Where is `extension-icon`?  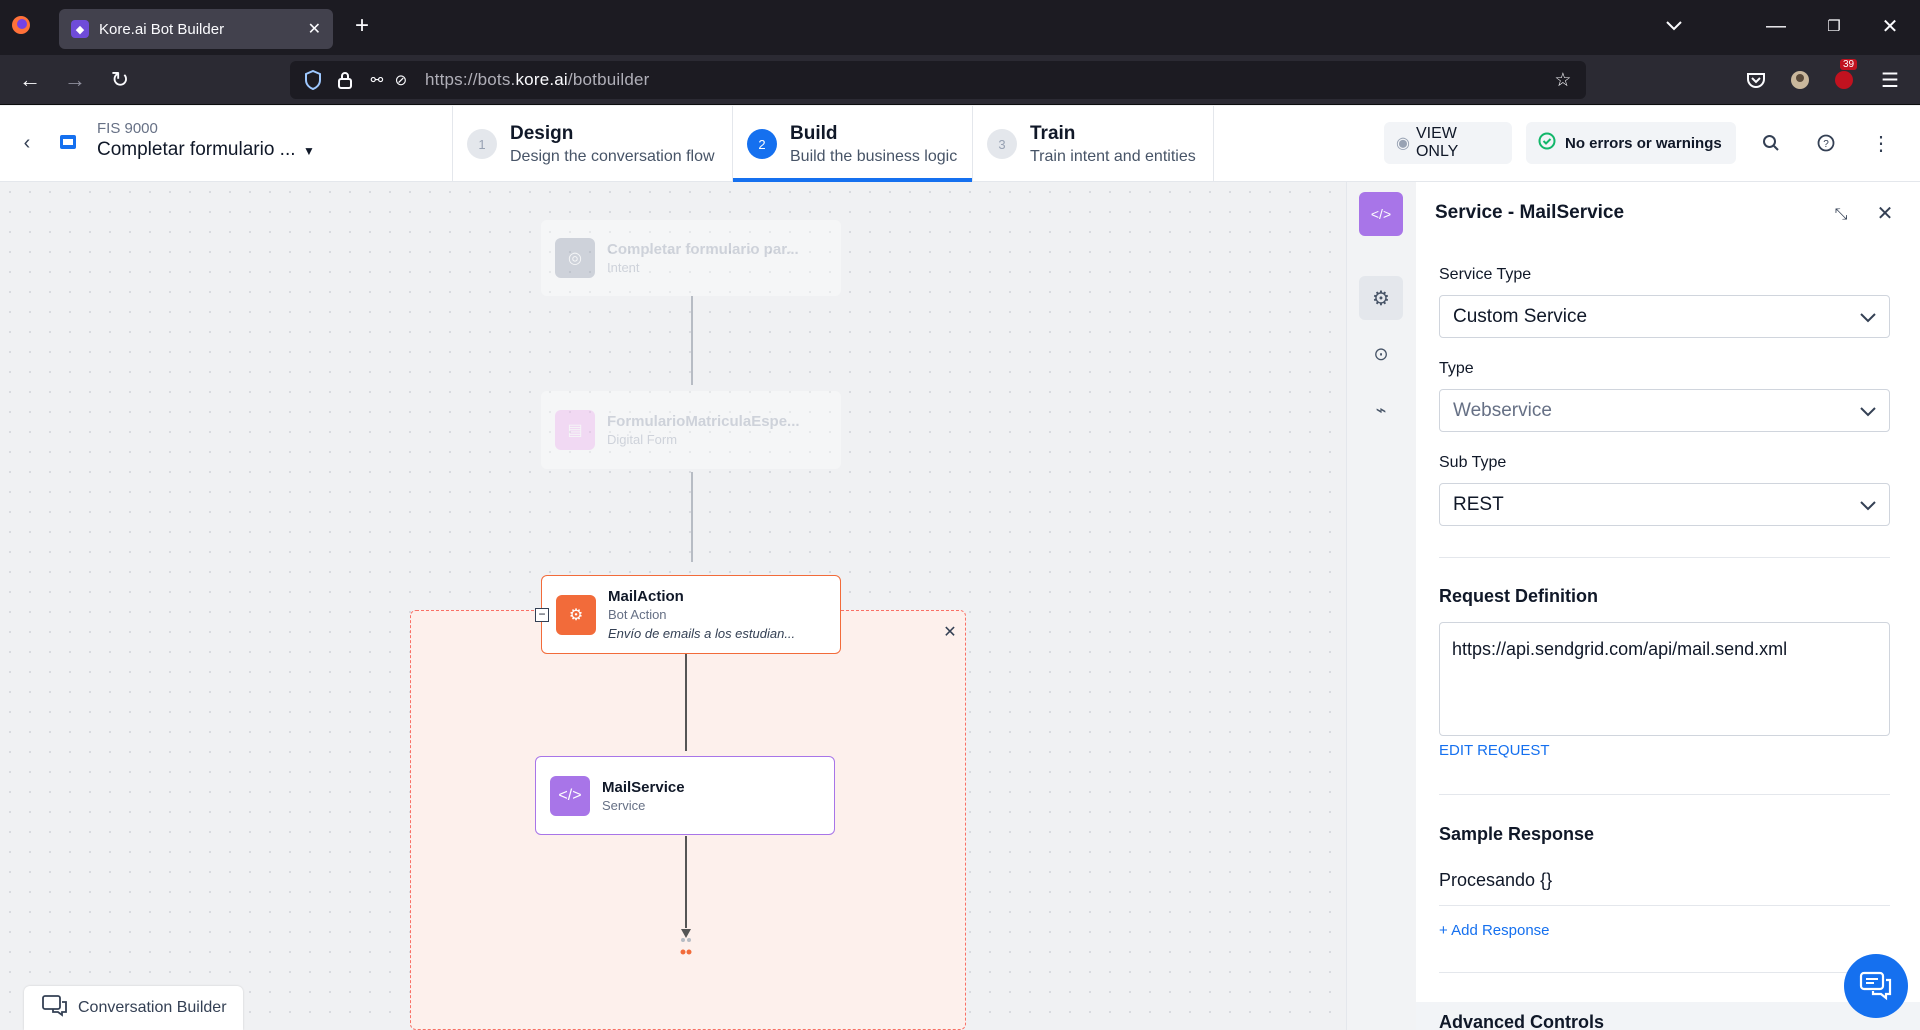
extension-icon is located at coordinates (1844, 80).